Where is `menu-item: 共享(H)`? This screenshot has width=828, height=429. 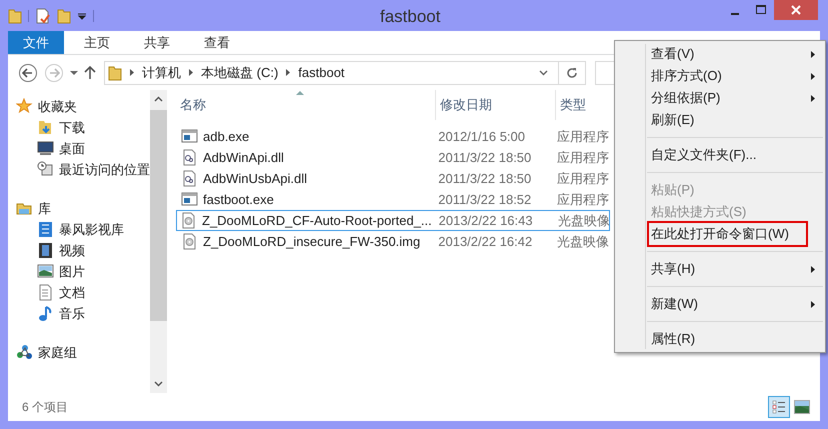 menu-item: 共享(H) is located at coordinates (673, 269).